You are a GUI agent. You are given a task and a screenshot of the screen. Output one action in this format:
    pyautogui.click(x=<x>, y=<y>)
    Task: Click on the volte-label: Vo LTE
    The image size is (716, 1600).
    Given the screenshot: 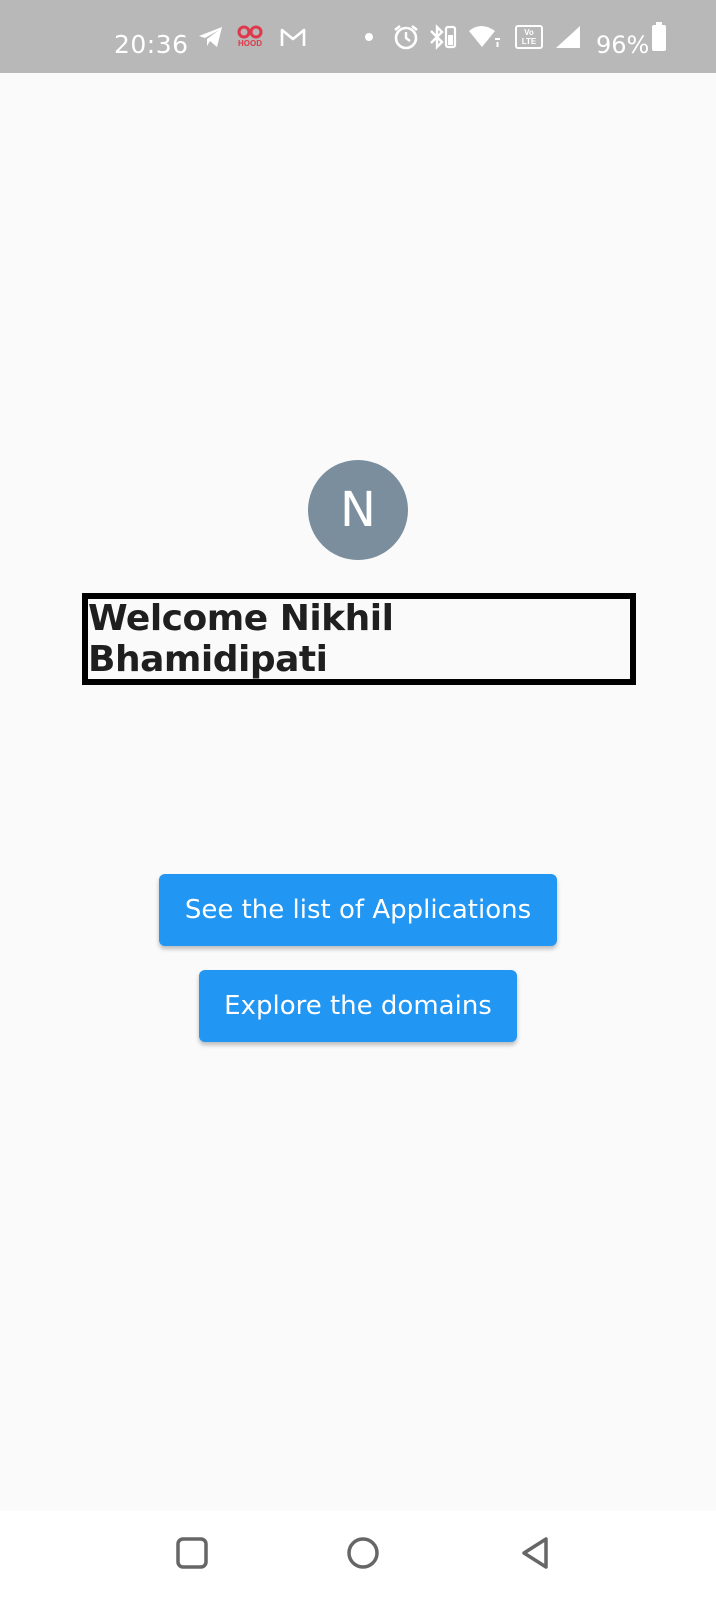 What is the action you would take?
    pyautogui.click(x=529, y=36)
    